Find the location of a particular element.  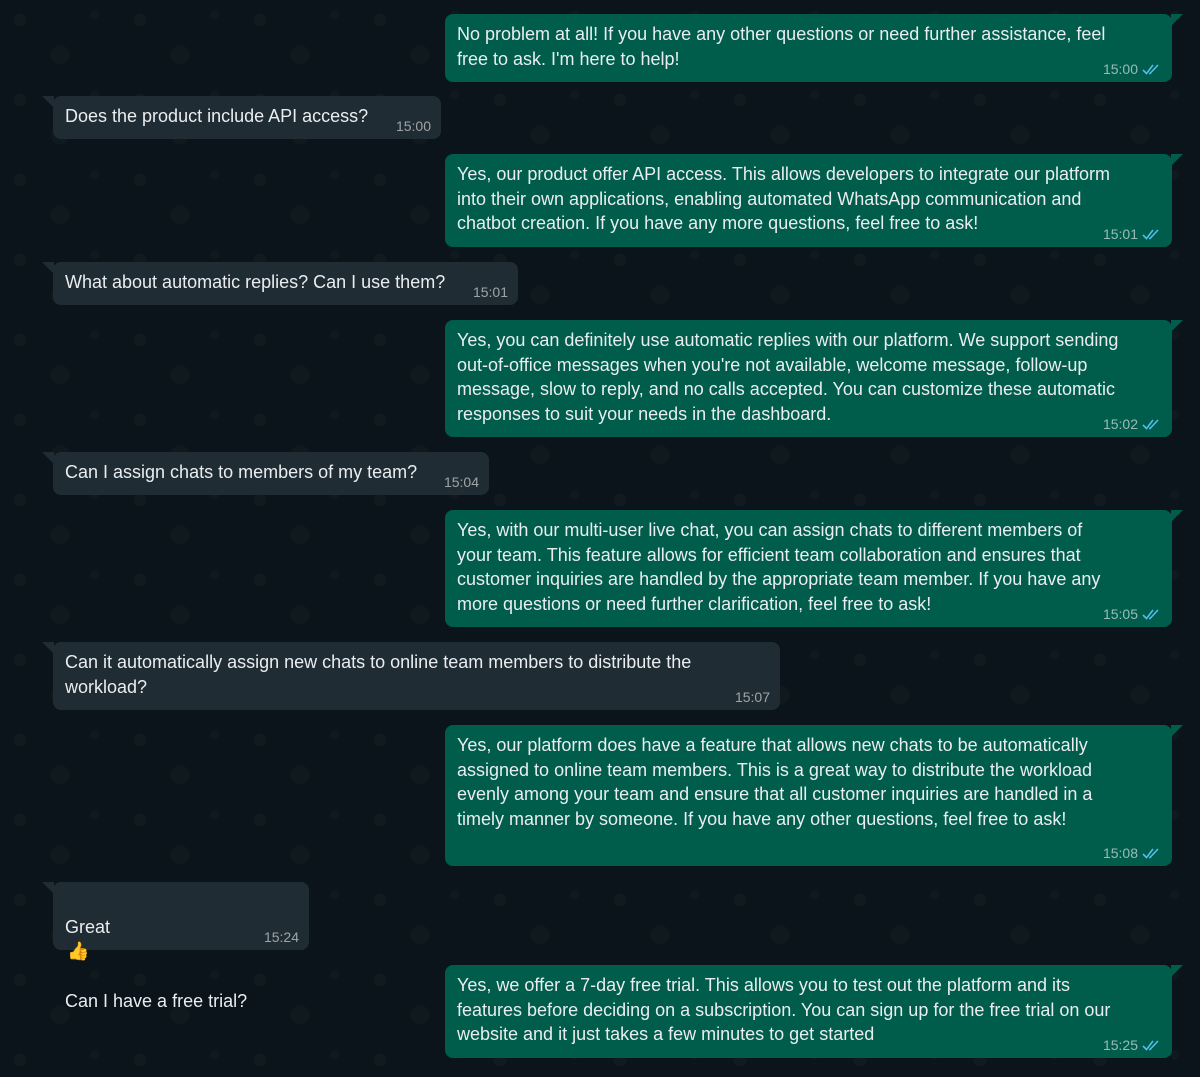

message-meta: 15:24 is located at coordinates (281, 937).